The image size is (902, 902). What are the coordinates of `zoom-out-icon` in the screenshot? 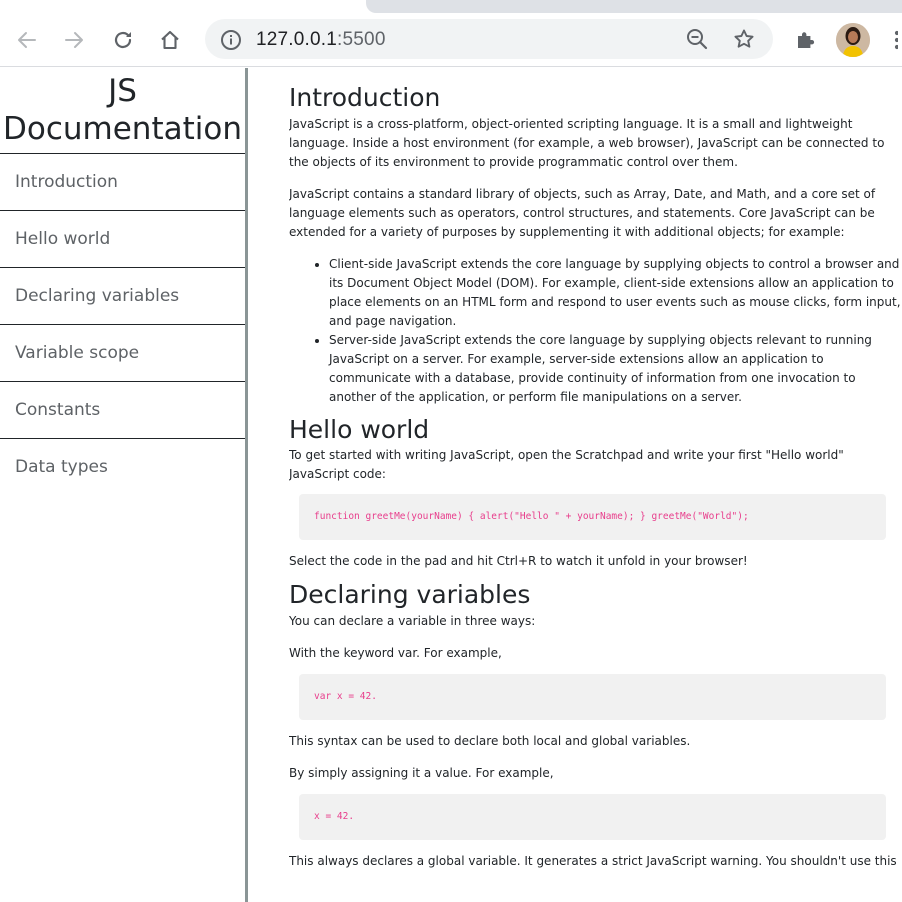 It's located at (697, 39).